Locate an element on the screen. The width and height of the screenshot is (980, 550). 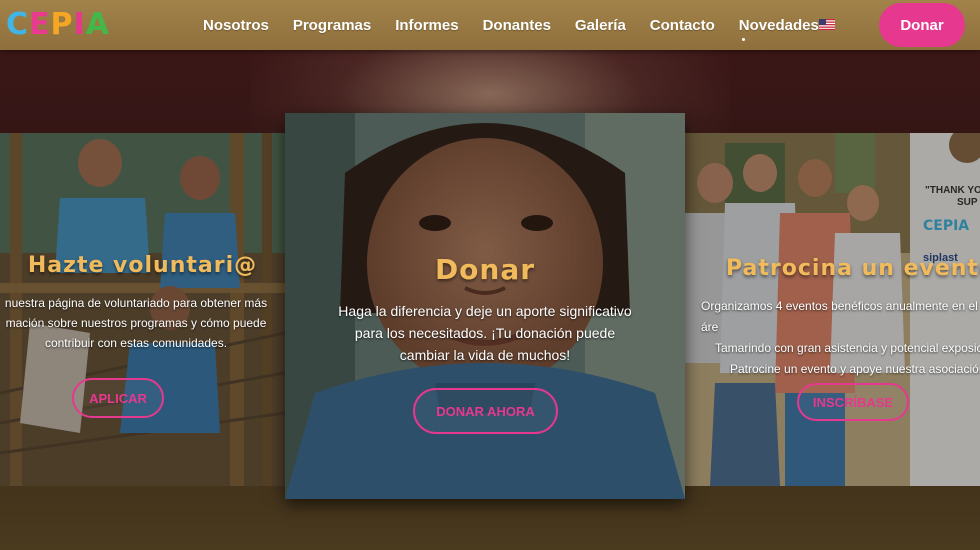
donate-button: Donar is located at coordinates (922, 25).